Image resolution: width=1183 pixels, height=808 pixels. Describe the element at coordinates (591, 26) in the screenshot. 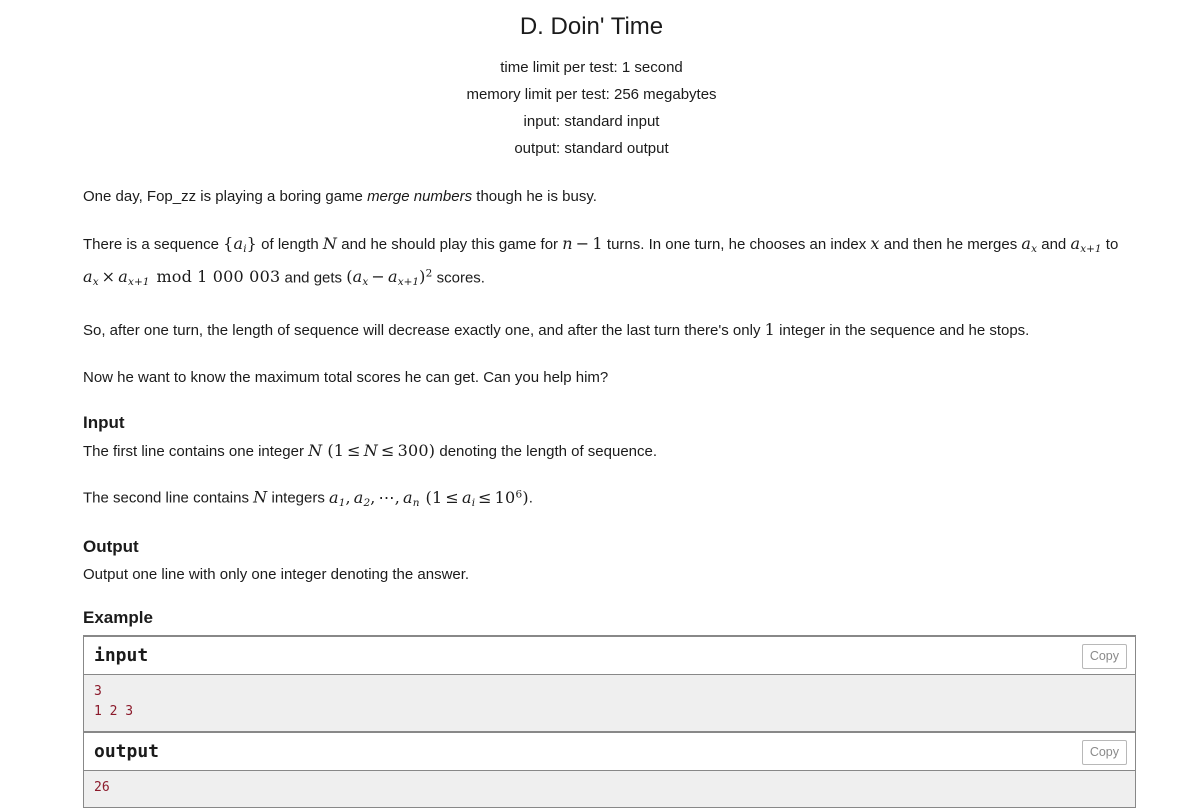

I see `page-title: D. Doin' Time` at that location.